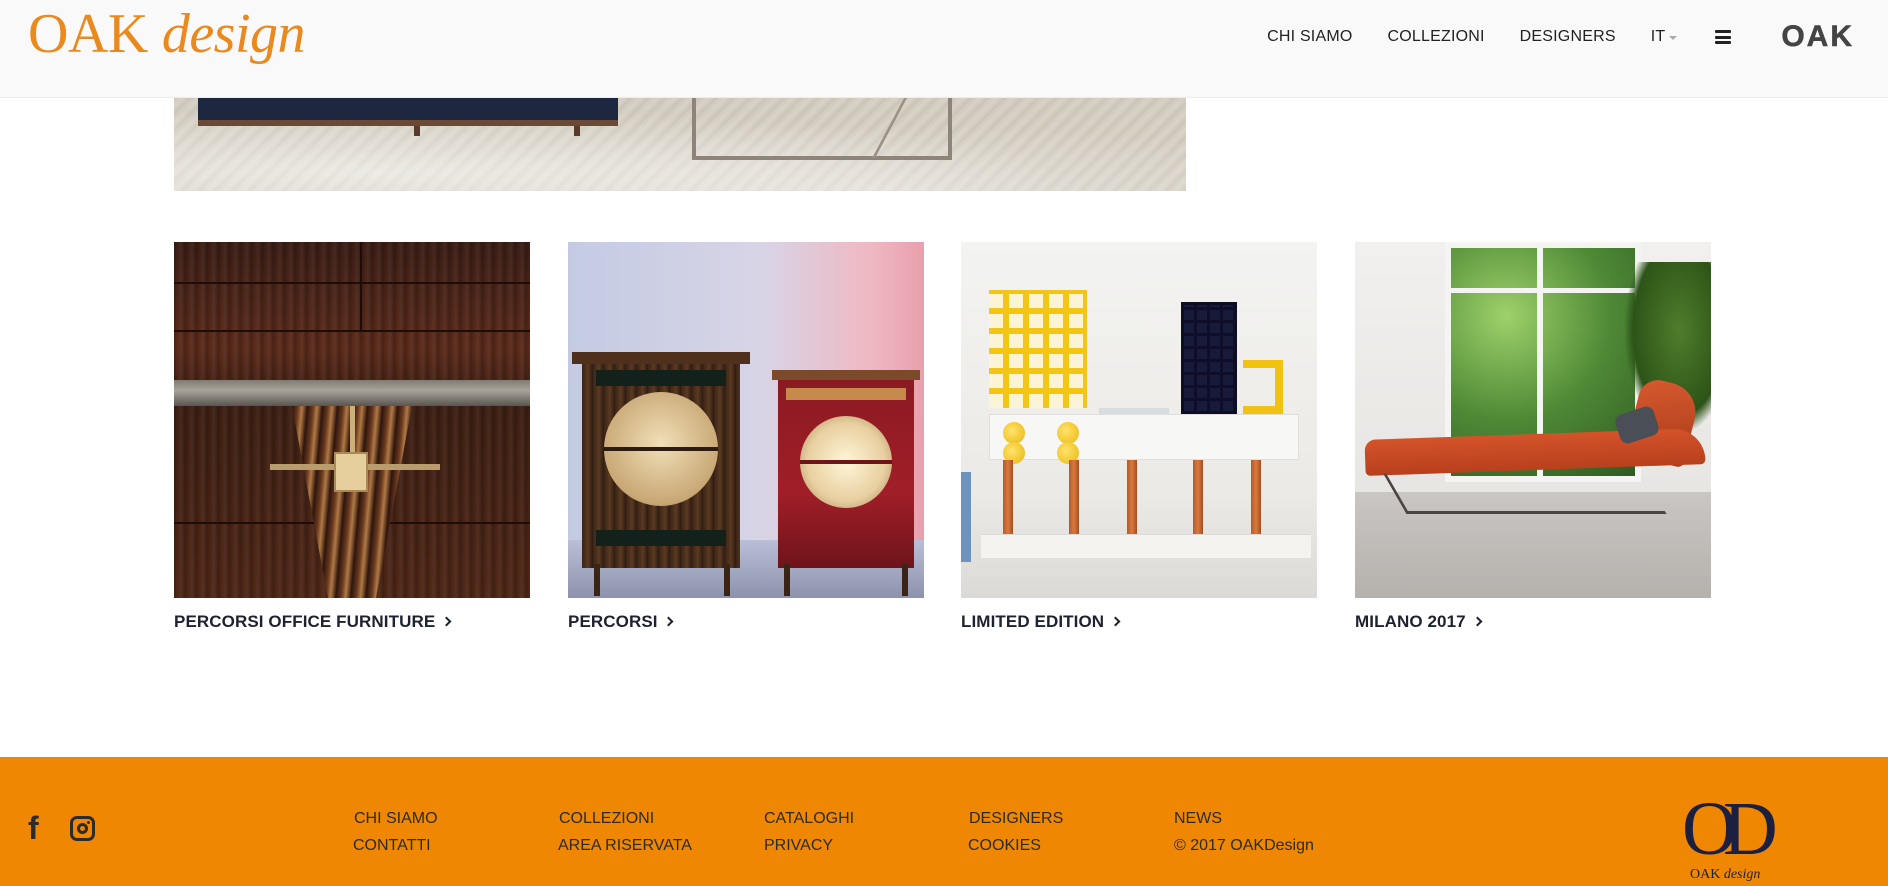 The width and height of the screenshot is (1888, 886). What do you see at coordinates (1139, 622) in the screenshot?
I see `collection-link-limited-edition: LIMITED EDITION` at bounding box center [1139, 622].